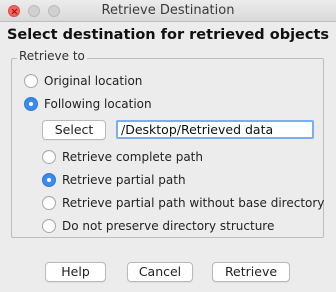  Describe the element at coordinates (215, 129) in the screenshot. I see `destination-path-field: /Desktop/Retrieved data` at that location.